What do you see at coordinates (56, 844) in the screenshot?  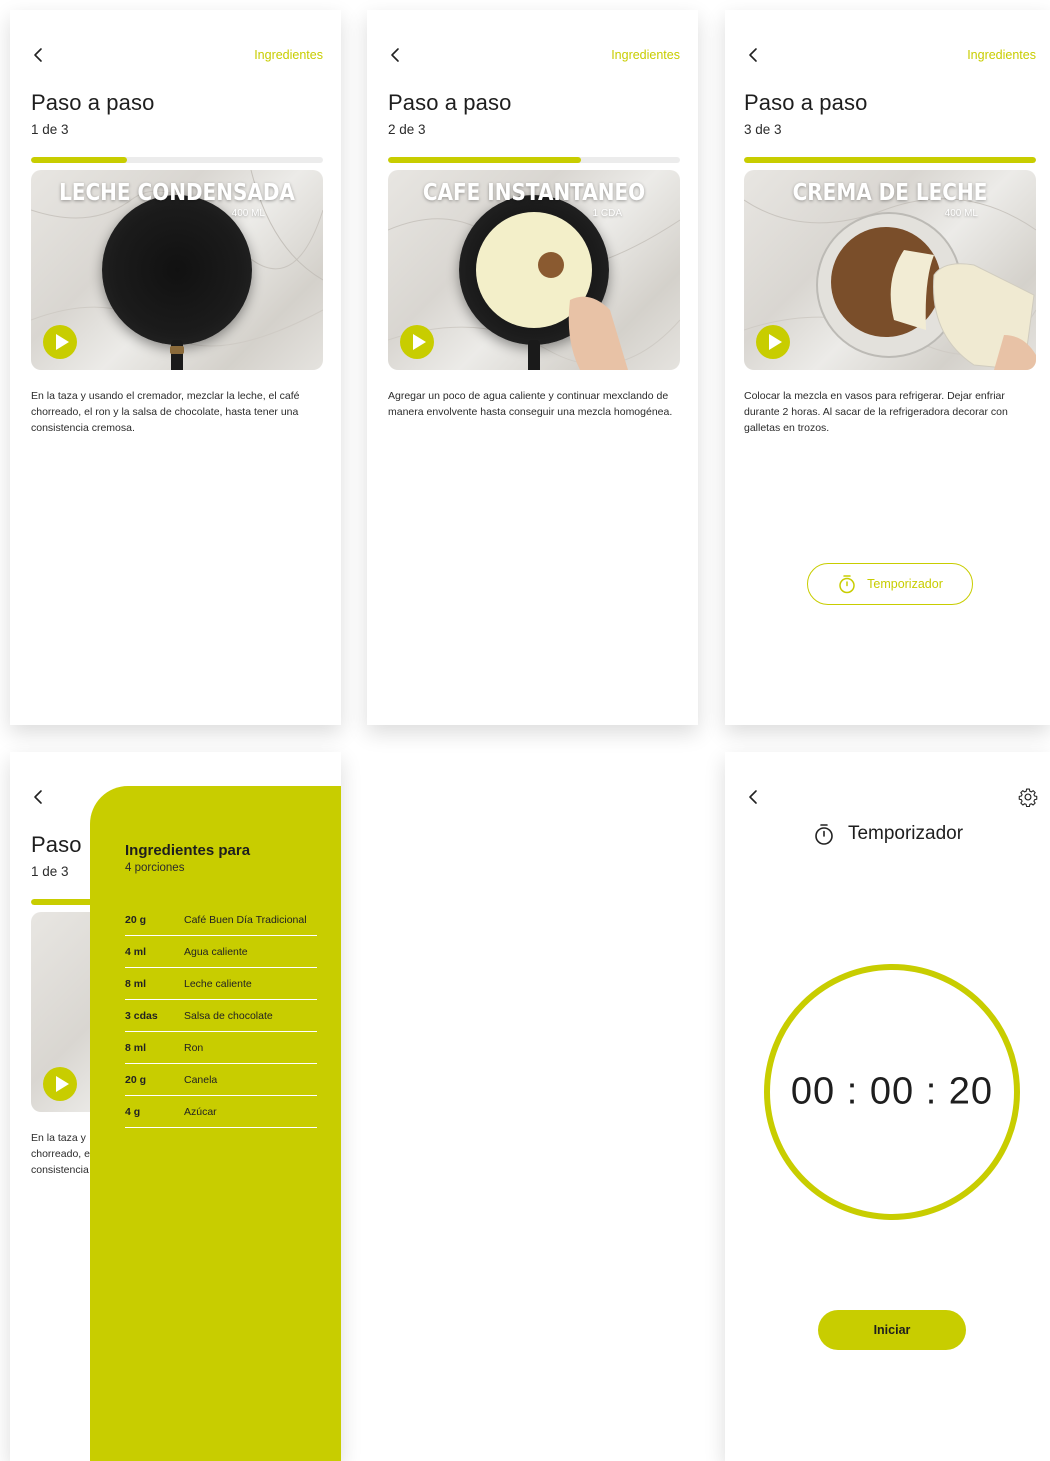 I see `page-title: Paso` at bounding box center [56, 844].